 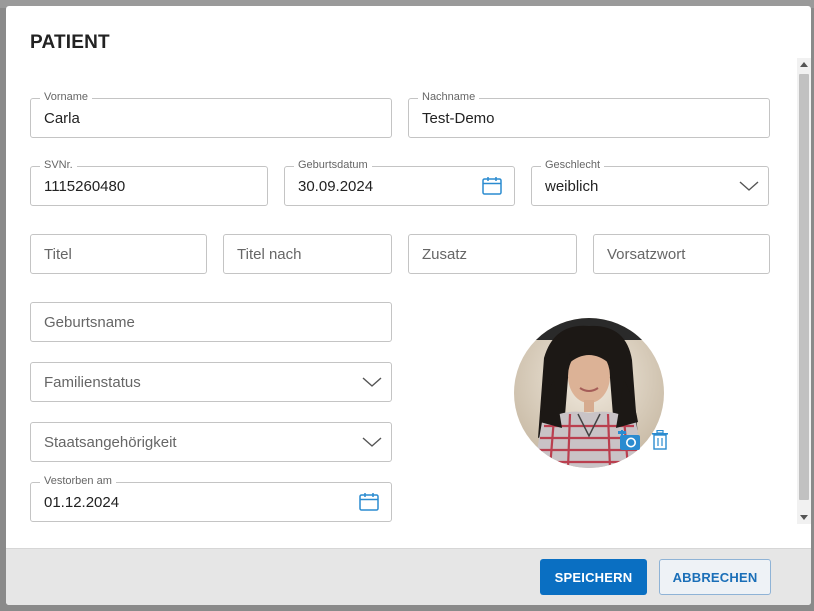 I want to click on vorsatzwort-placeholder: Vorsatzwort, so click(x=646, y=254).